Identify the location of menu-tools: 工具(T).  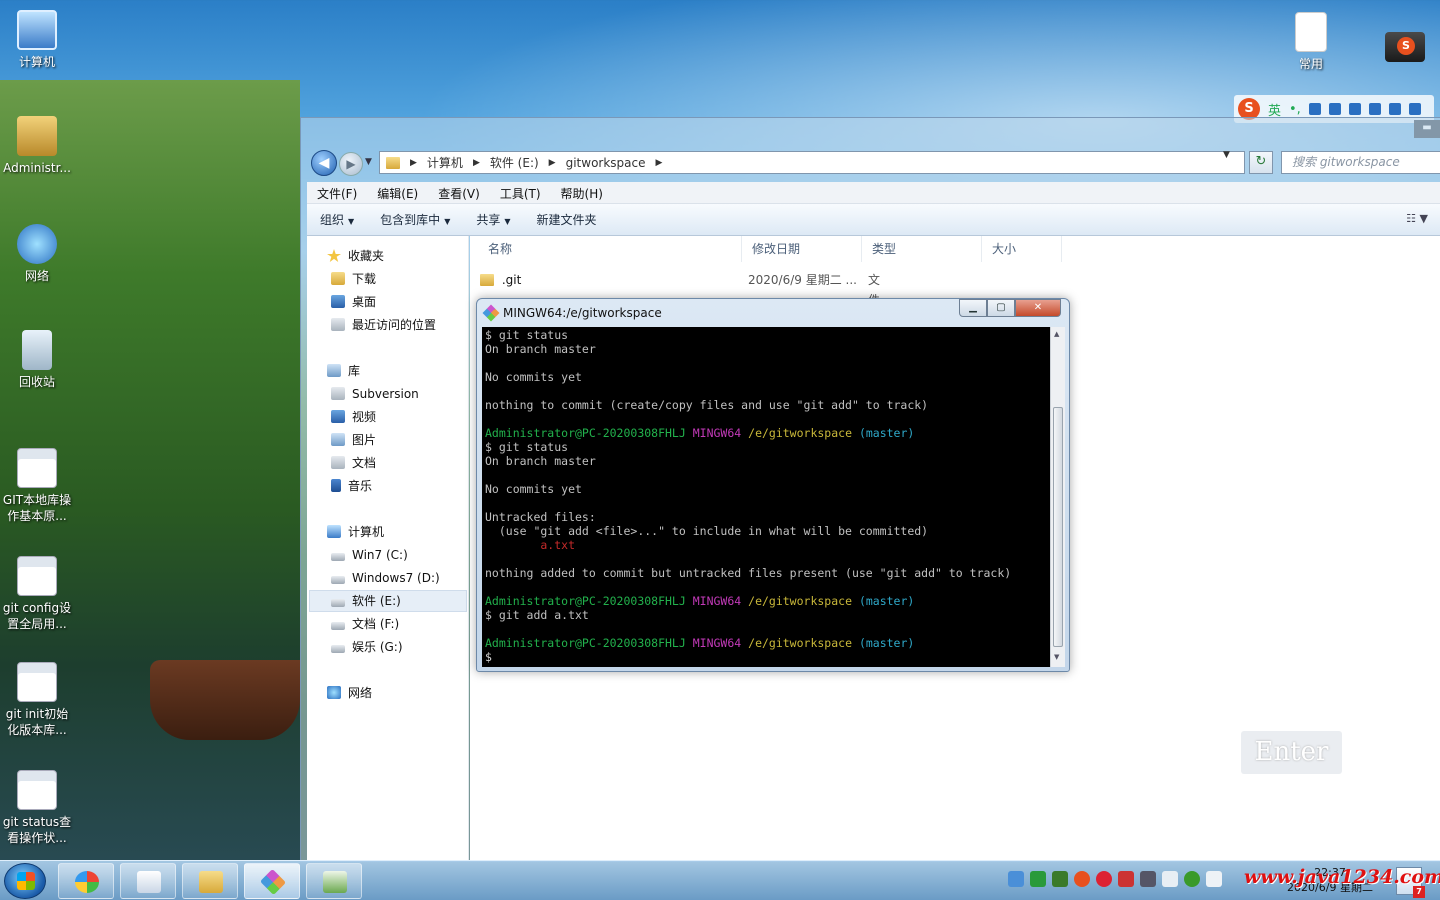
(520, 192).